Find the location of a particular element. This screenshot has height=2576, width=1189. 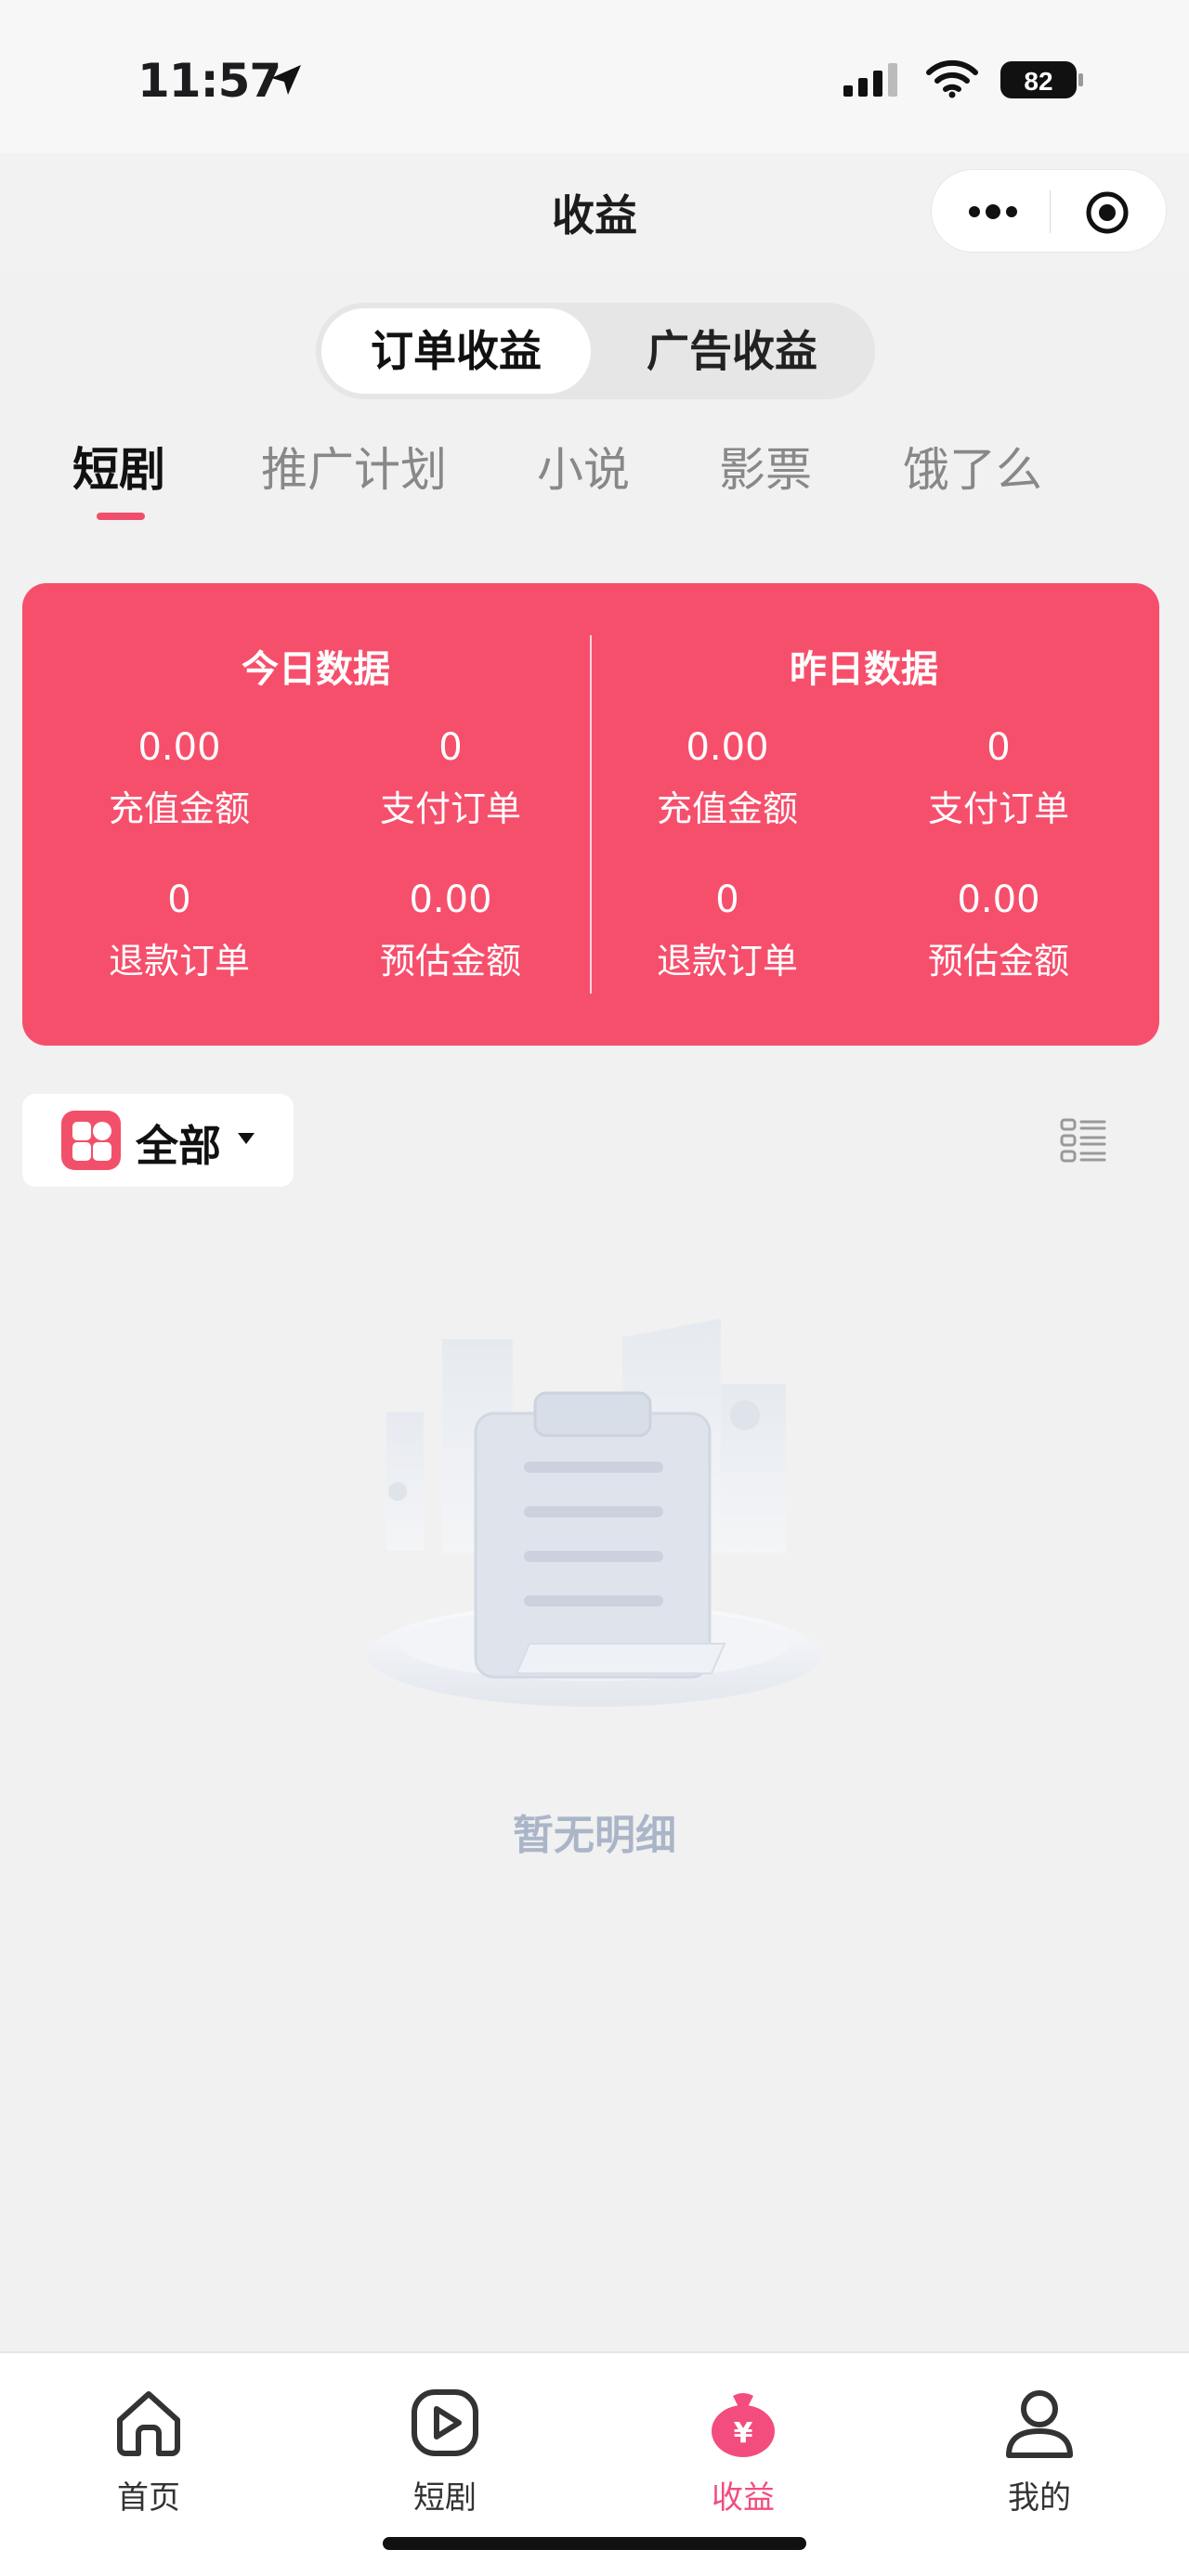

empty-clipboard-illustration is located at coordinates (594, 1513).